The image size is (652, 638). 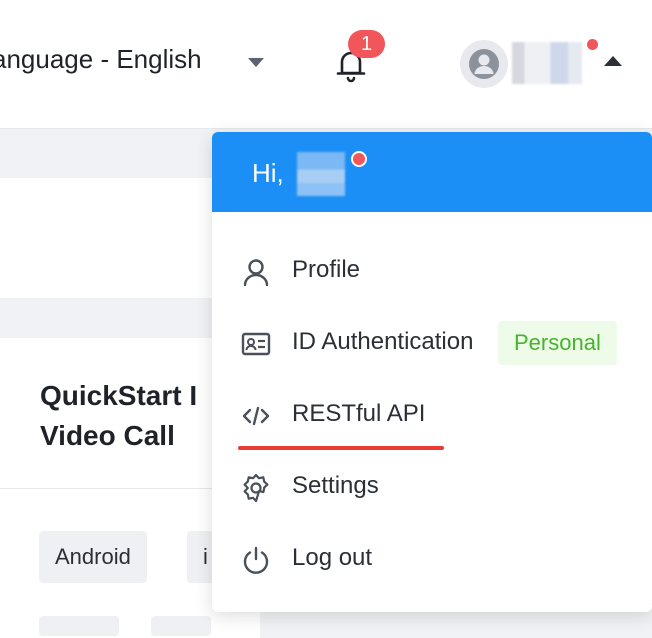 What do you see at coordinates (332, 557) in the screenshot?
I see `menu-item-label: Log out` at bounding box center [332, 557].